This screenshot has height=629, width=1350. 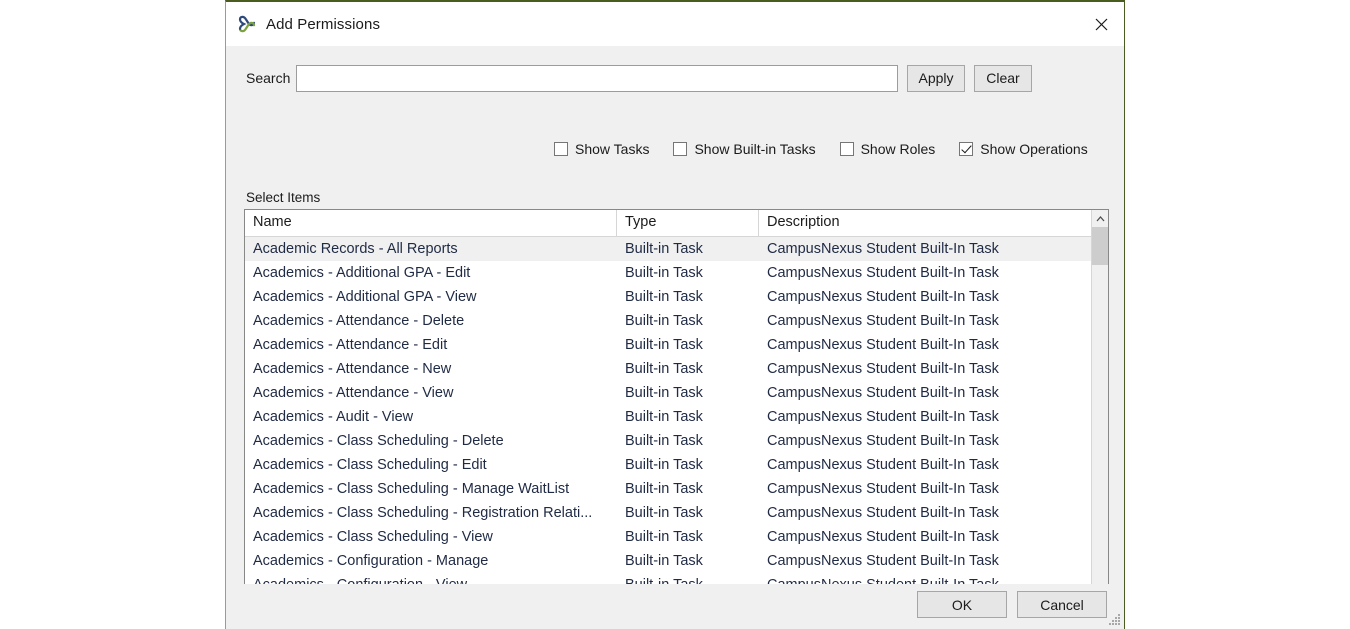 What do you see at coordinates (353, 393) in the screenshot?
I see `cell-name: Academics - Attendance - View` at bounding box center [353, 393].